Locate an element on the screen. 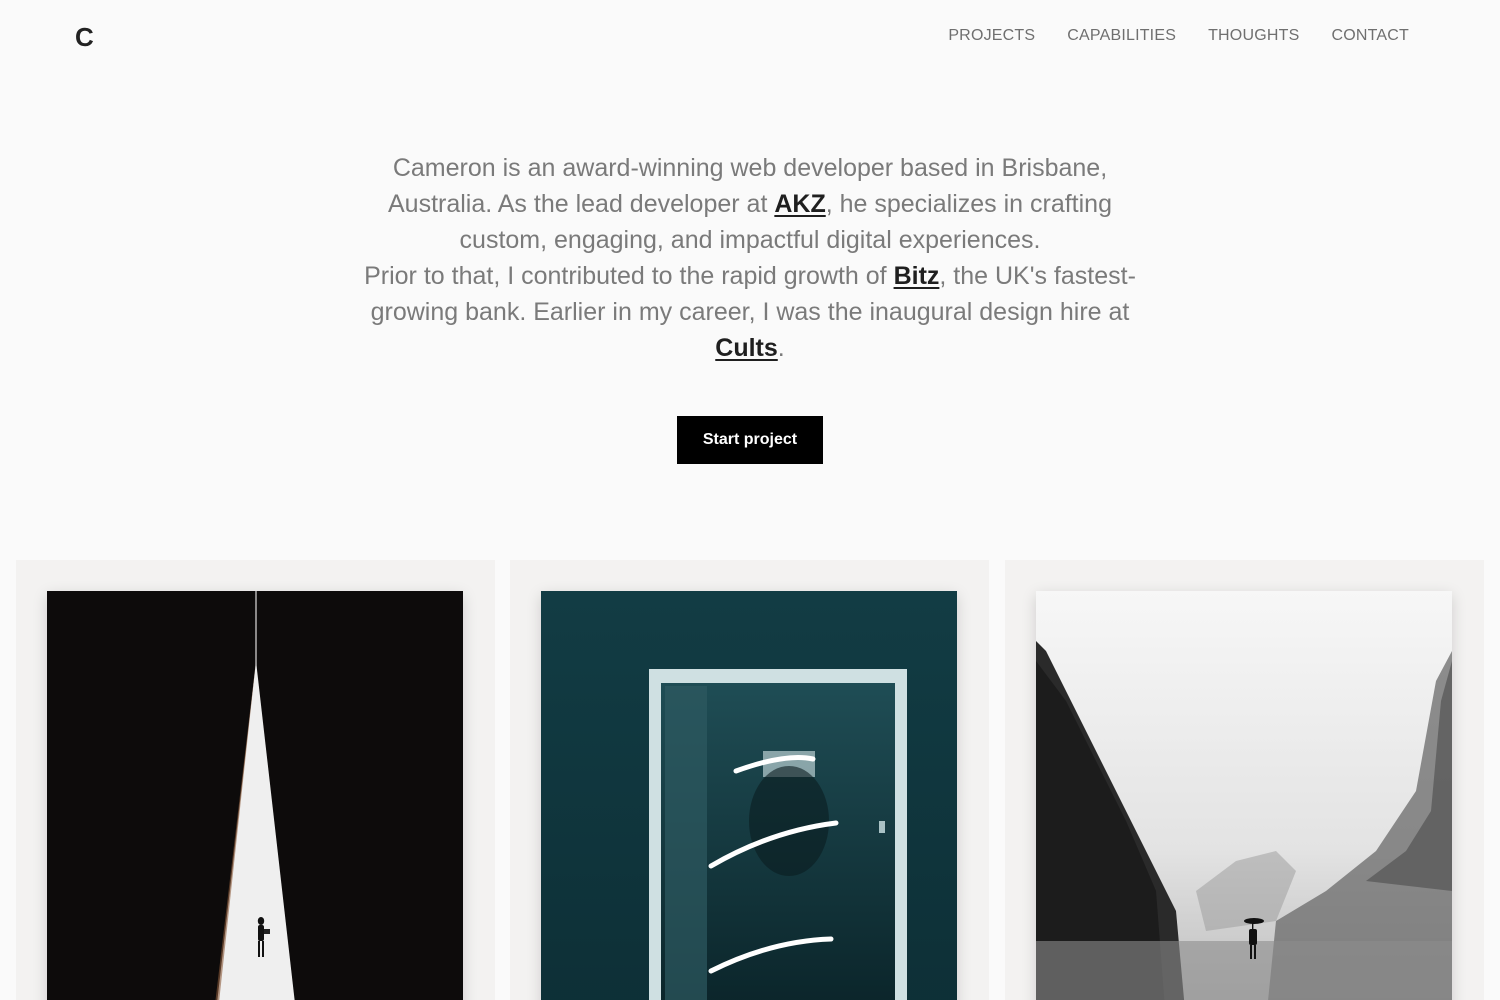 This screenshot has width=1500, height=1000. cults-link: Cults is located at coordinates (746, 348).